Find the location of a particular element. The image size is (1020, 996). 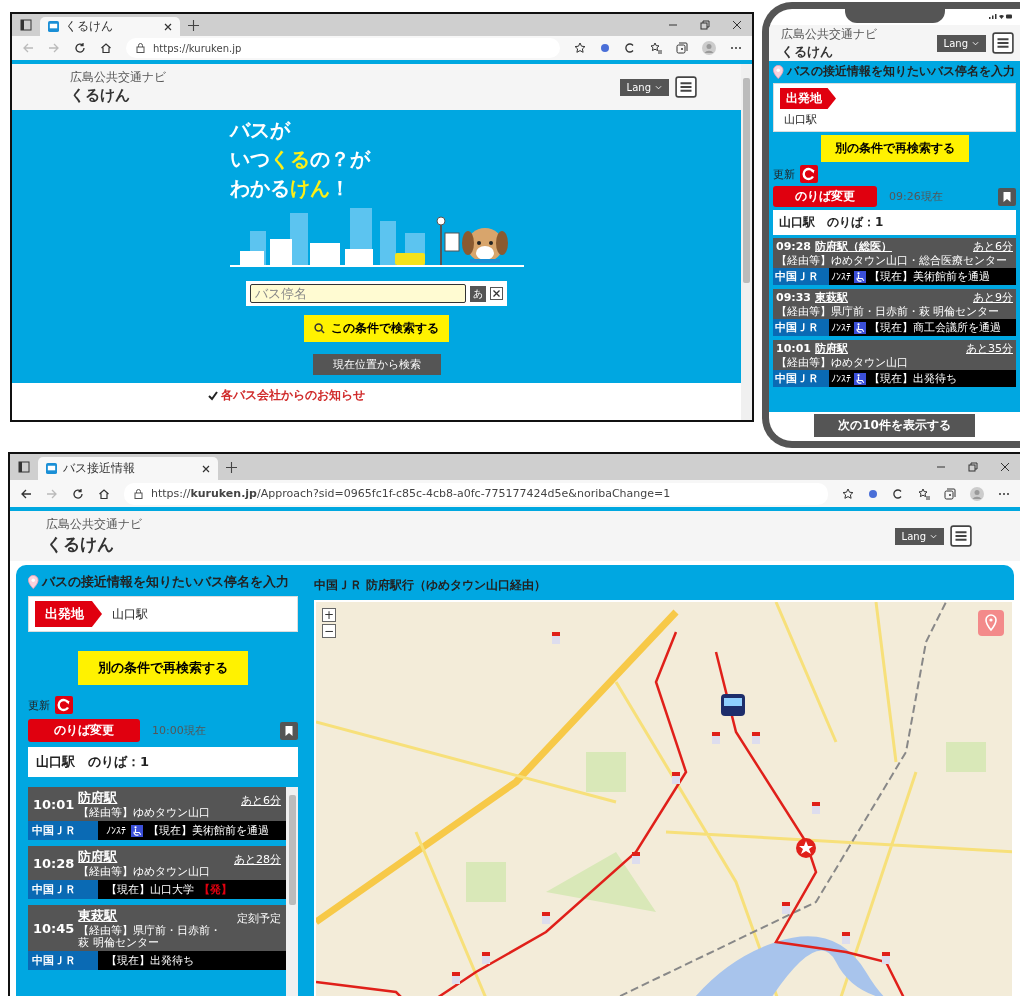

browser-tab: バス接近情報 is located at coordinates (128, 468).